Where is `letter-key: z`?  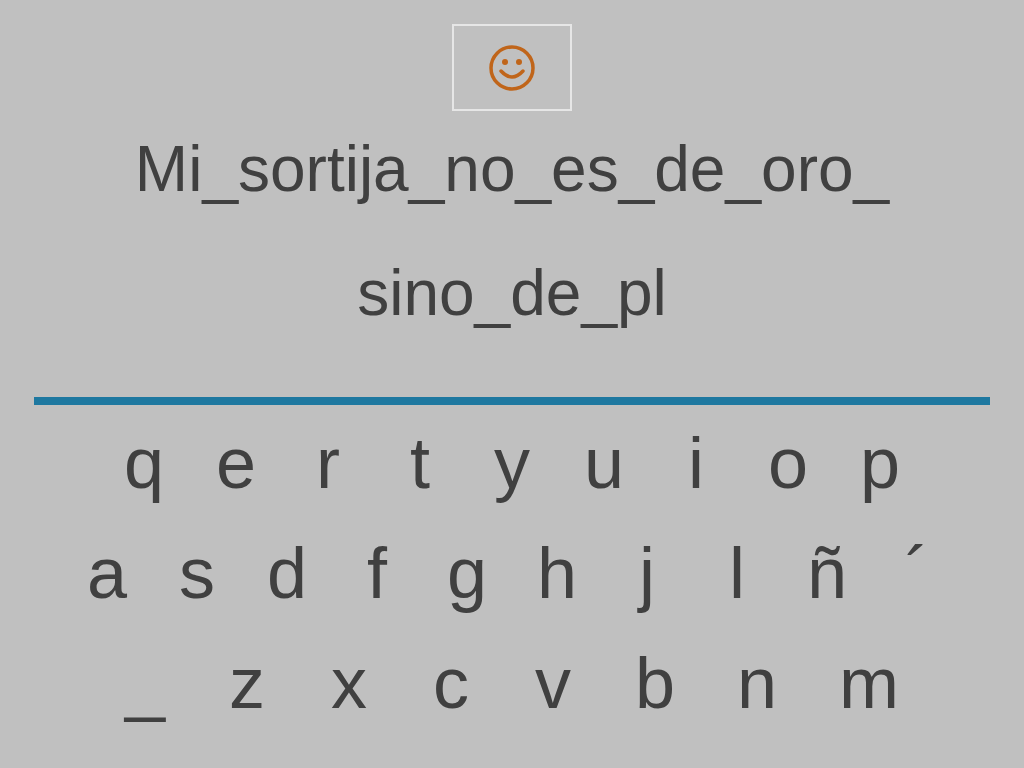
letter-key: z is located at coordinates (246, 683).